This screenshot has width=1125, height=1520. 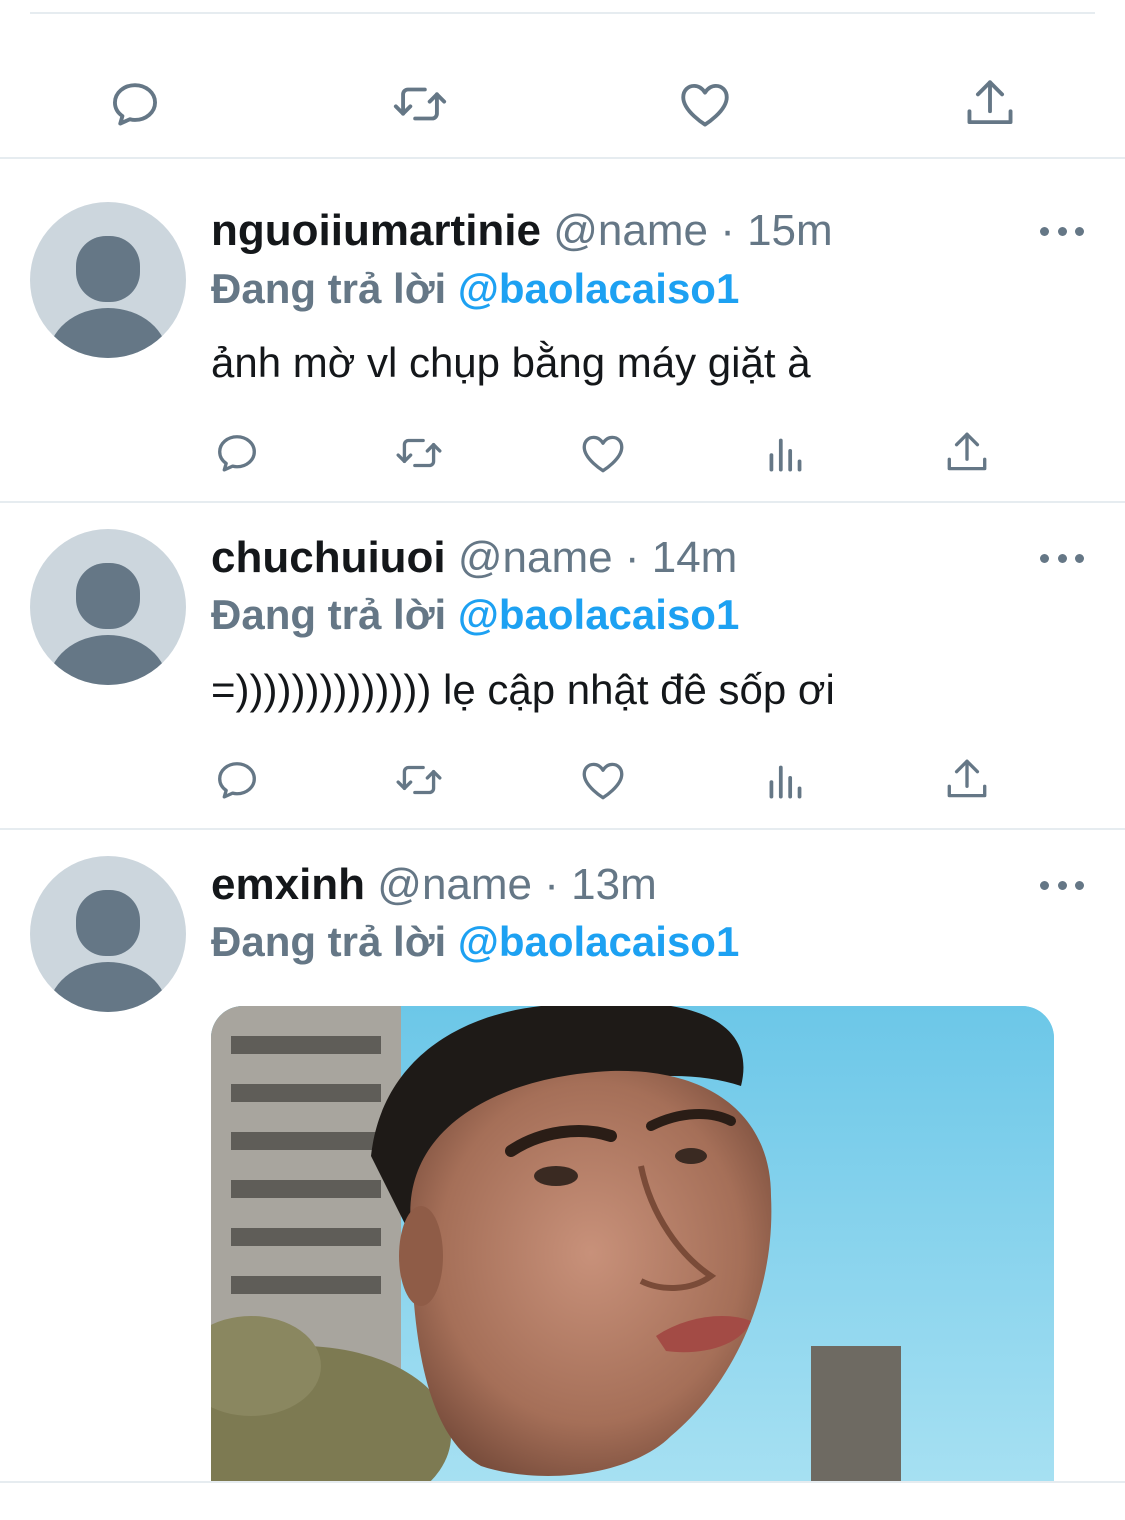 What do you see at coordinates (288, 884) in the screenshot?
I see `username: emxinh` at bounding box center [288, 884].